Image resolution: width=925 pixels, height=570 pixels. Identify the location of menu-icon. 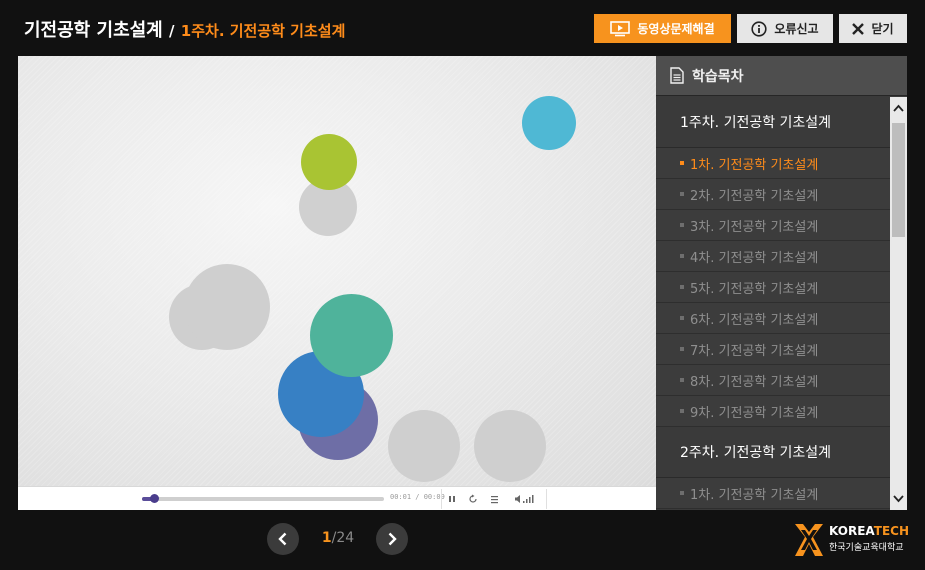
(494, 499).